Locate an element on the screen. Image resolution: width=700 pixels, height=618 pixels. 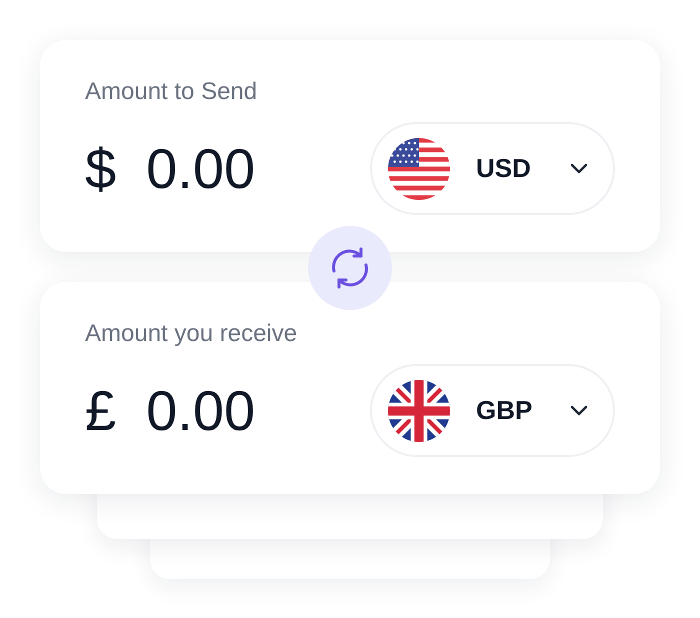
currency-dropdown: USD is located at coordinates (492, 168).